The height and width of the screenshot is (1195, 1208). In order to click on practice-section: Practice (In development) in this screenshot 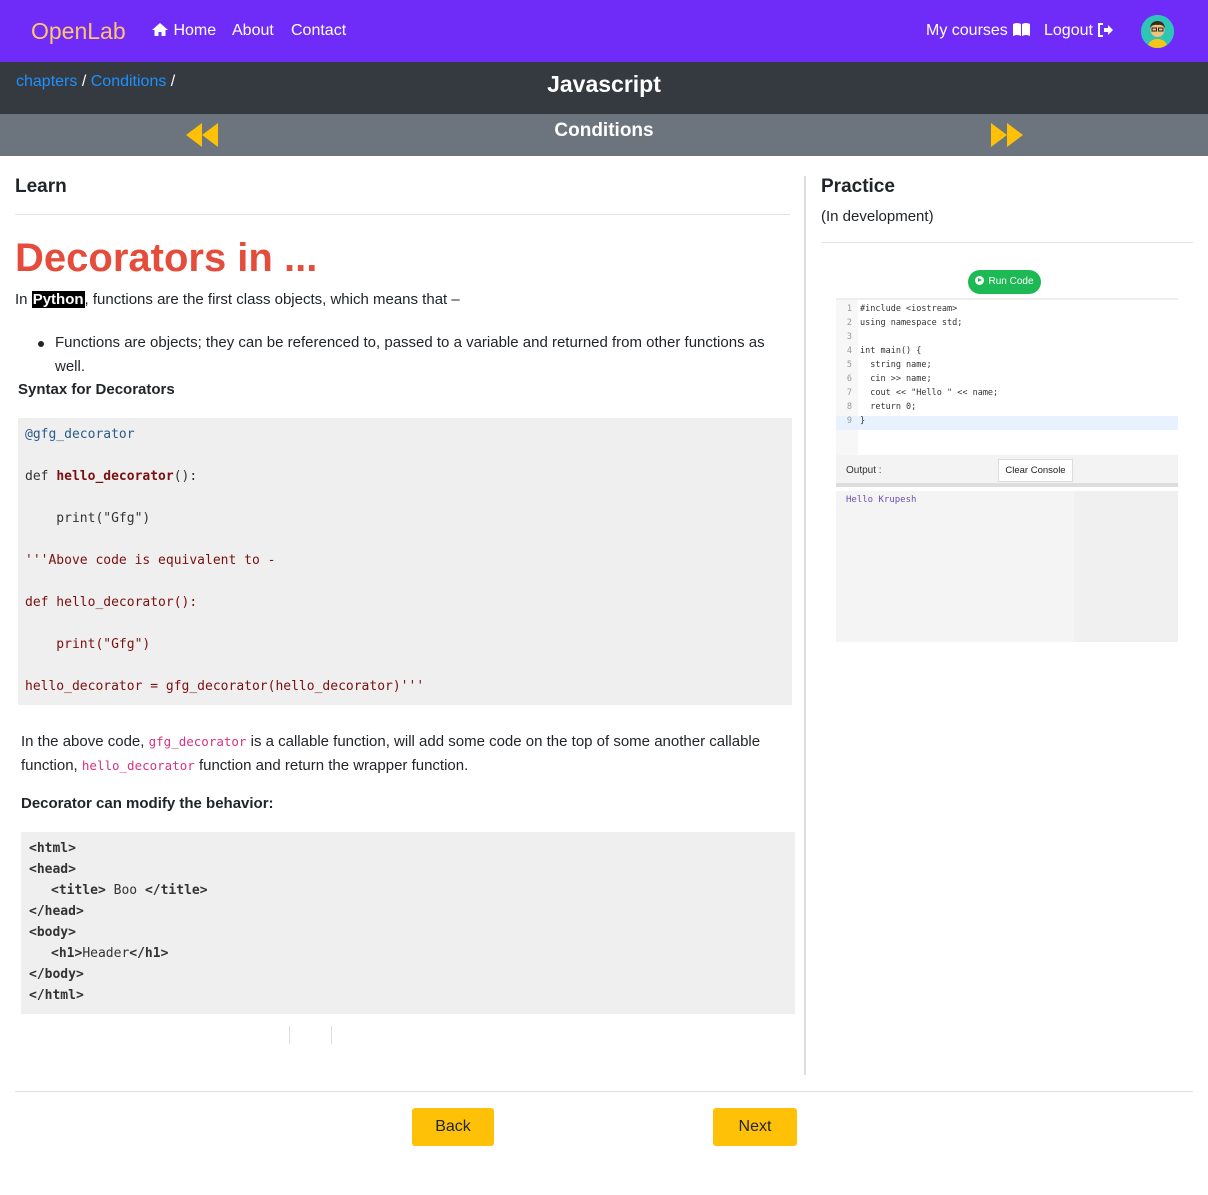, I will do `click(1007, 209)`.